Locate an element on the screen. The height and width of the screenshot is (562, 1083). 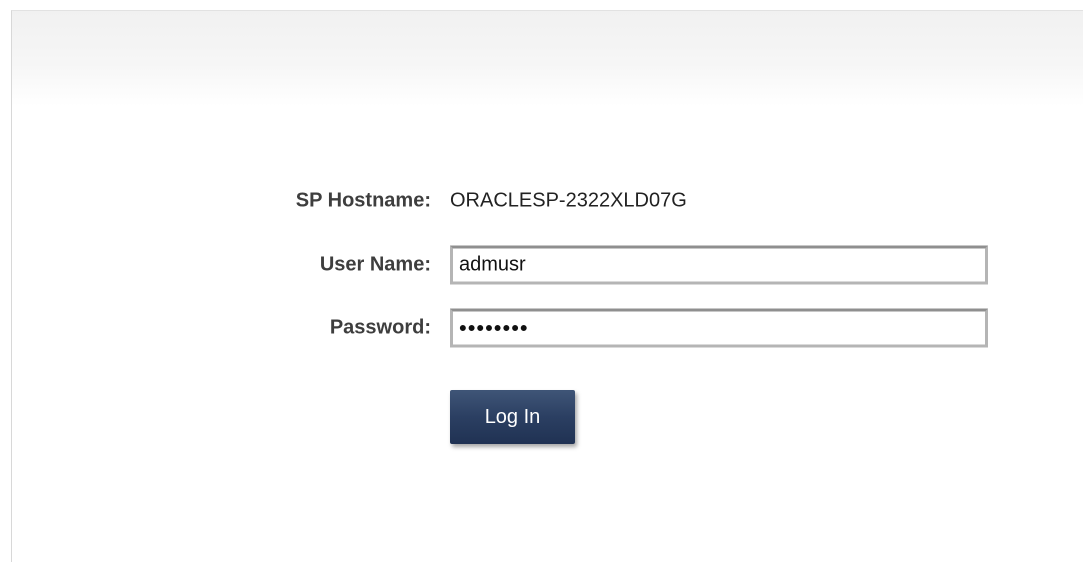
password-field is located at coordinates (719, 328).